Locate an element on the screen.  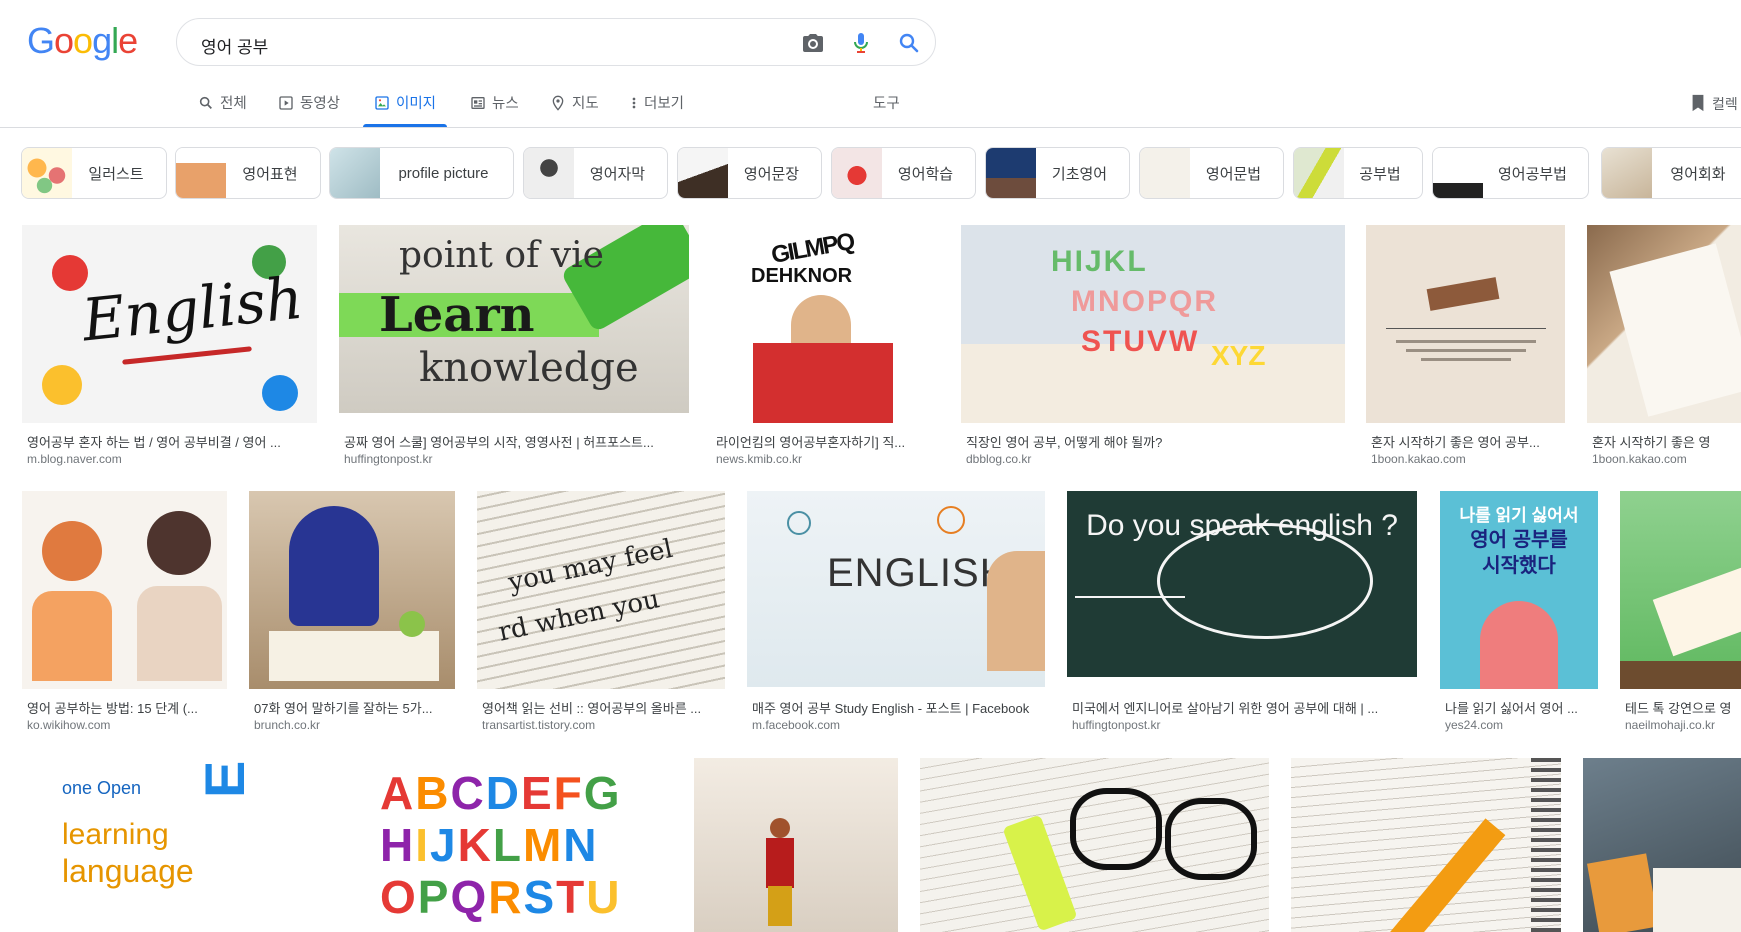
result-source: m.blog.naver.com is located at coordinates (169, 459).